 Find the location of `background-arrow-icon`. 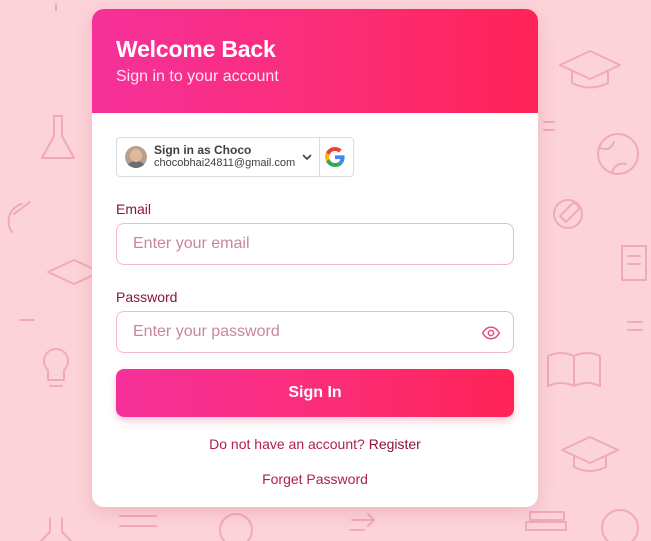

background-arrow-icon is located at coordinates (362, 522).